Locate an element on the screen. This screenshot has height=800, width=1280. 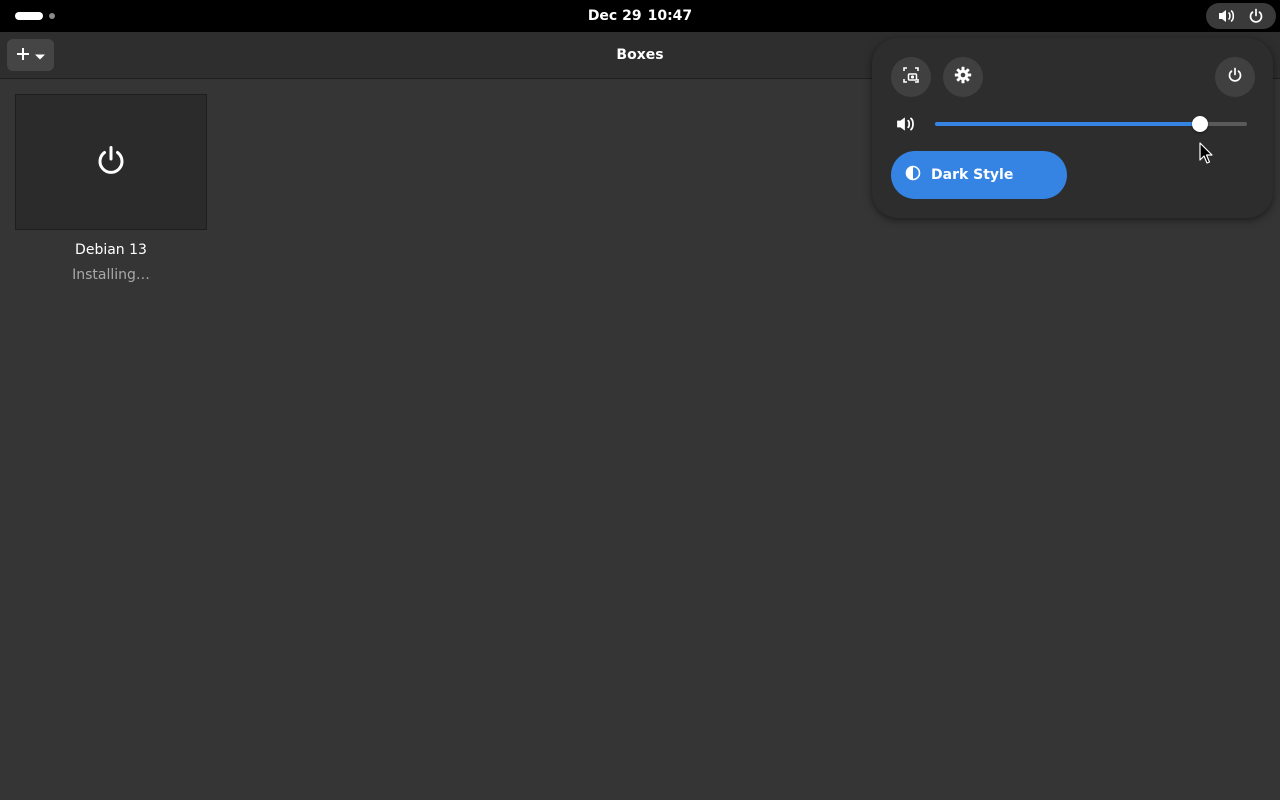
dark-style-toggle: Dark Style is located at coordinates (979, 175).